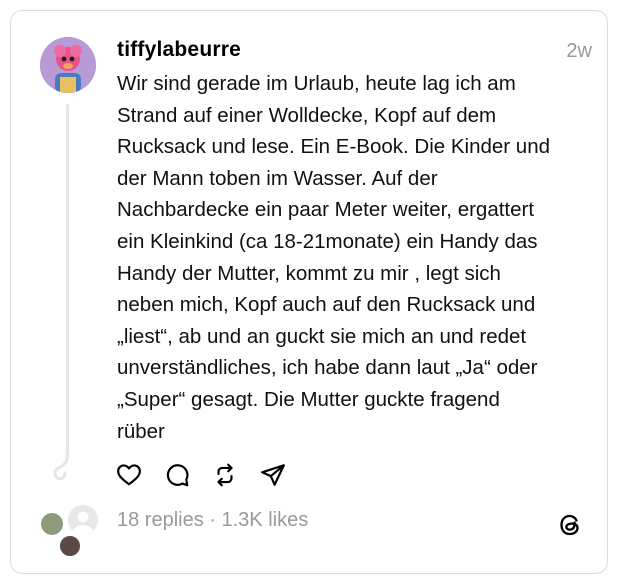 The height and width of the screenshot is (584, 620). What do you see at coordinates (212, 520) in the screenshot?
I see `post-stats: 18 replies · 1.3K likes` at bounding box center [212, 520].